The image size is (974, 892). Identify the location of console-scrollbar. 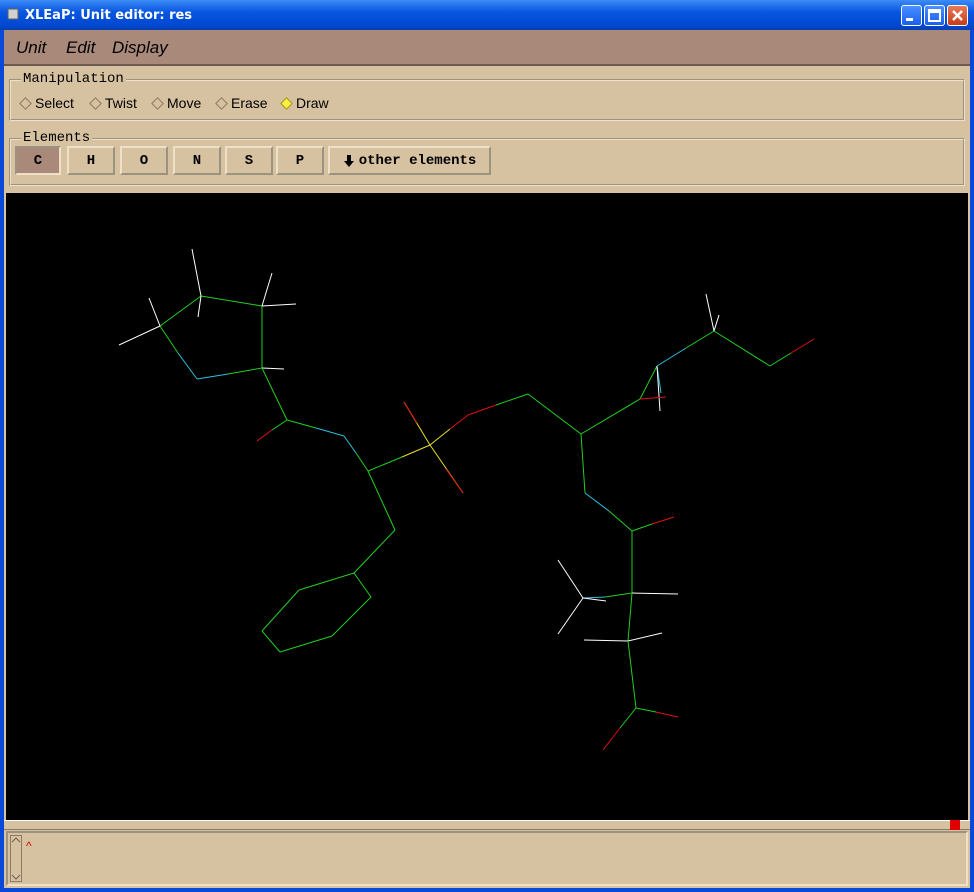
(16, 858).